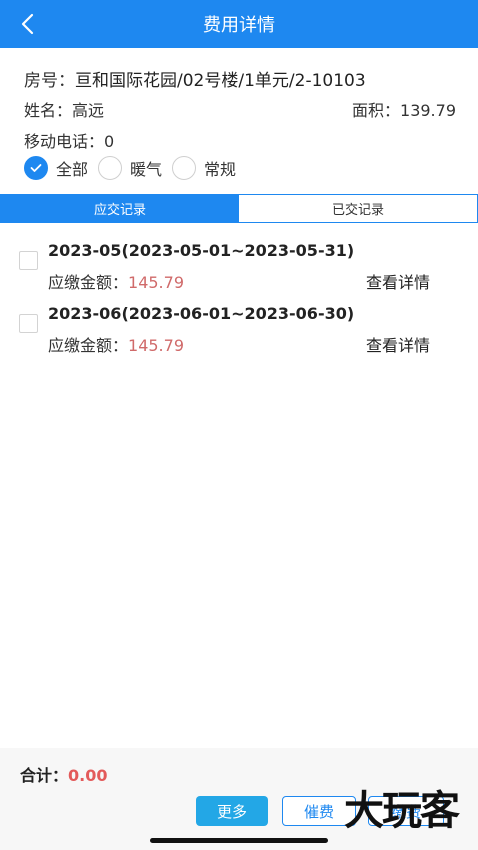  Describe the element at coordinates (358, 208) in the screenshot. I see `tab-paid-records: 已交记录` at that location.